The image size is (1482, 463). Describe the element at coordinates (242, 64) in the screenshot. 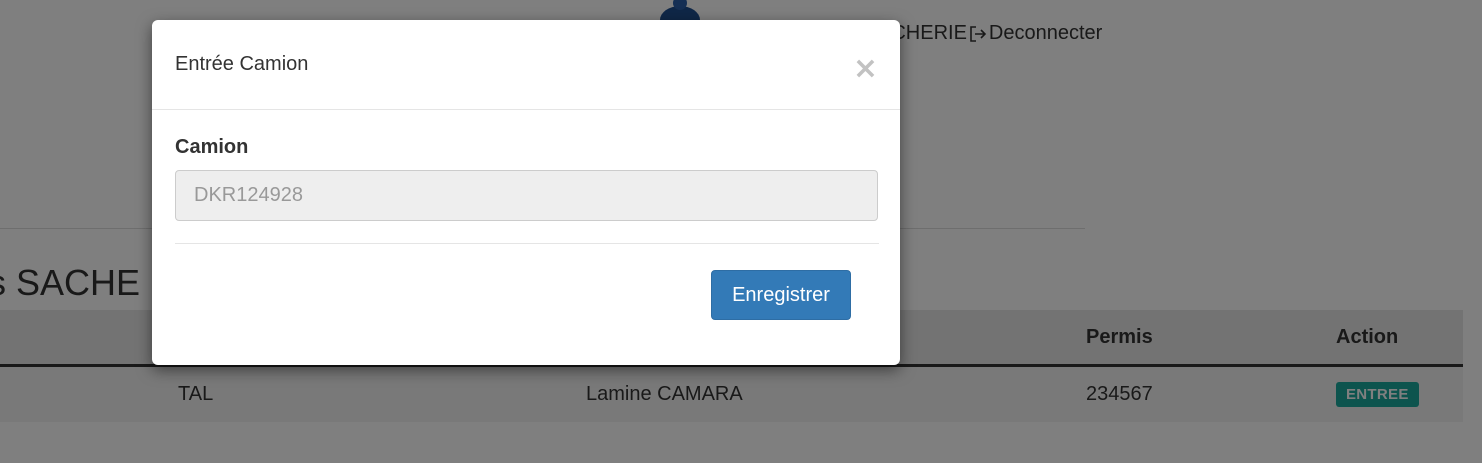

I see `modal-title: Entrée Camion` at that location.